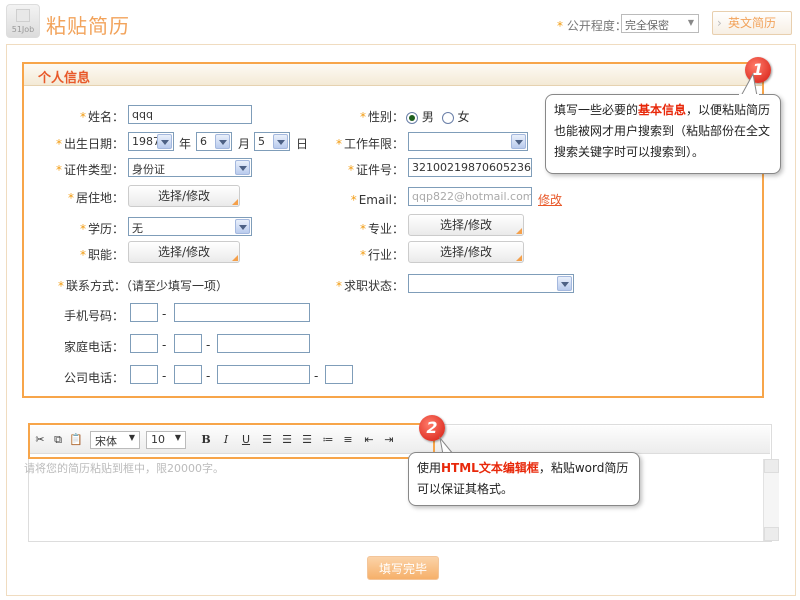 The width and height of the screenshot is (800, 600). I want to click on contact-label: * 联系方式：（请至少填写一项）, so click(143, 286).